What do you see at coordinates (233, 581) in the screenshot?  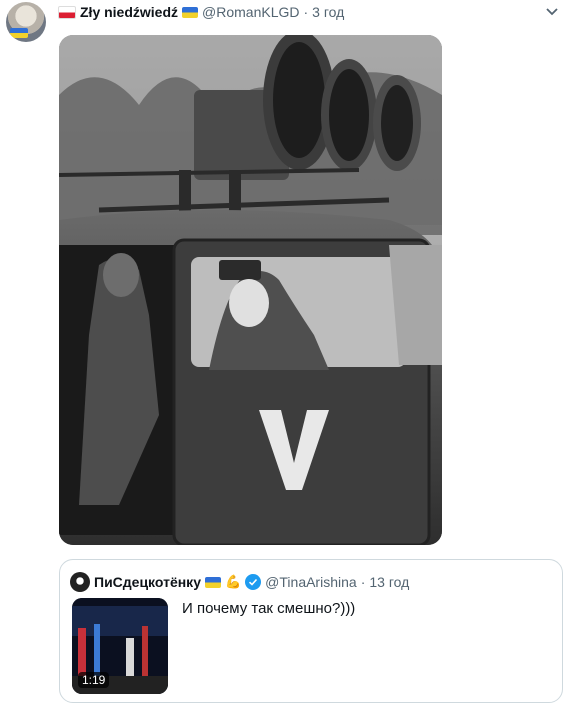 I see `flexed-biceps-icon: 💪` at bounding box center [233, 581].